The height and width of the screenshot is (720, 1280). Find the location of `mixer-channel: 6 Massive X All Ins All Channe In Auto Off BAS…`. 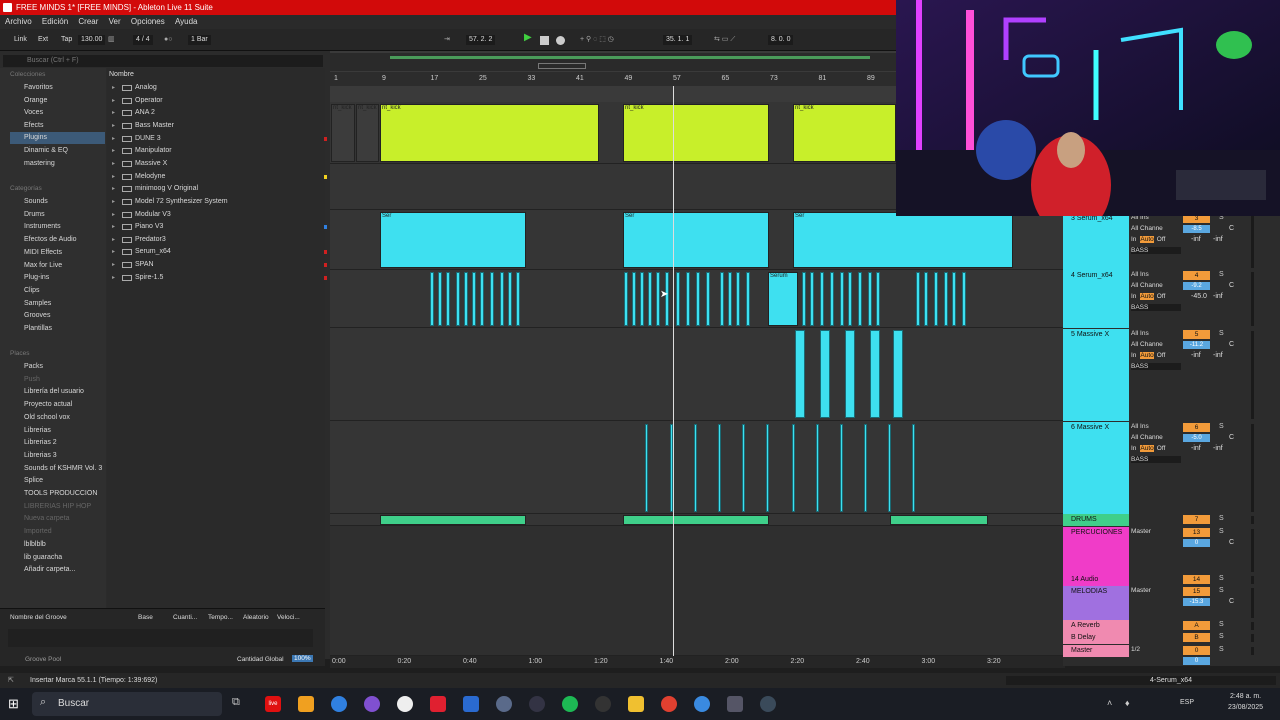

mixer-channel: 6 Massive X All Ins All Channe In Auto Off BAS… is located at coordinates (1165, 468).